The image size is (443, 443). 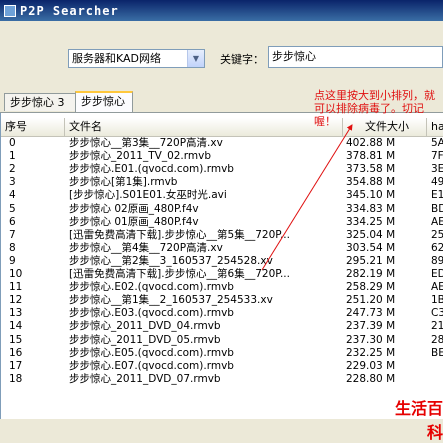 I want to click on row-filename: 步步惊心 02原画_480P.f4v, so click(x=134, y=208).